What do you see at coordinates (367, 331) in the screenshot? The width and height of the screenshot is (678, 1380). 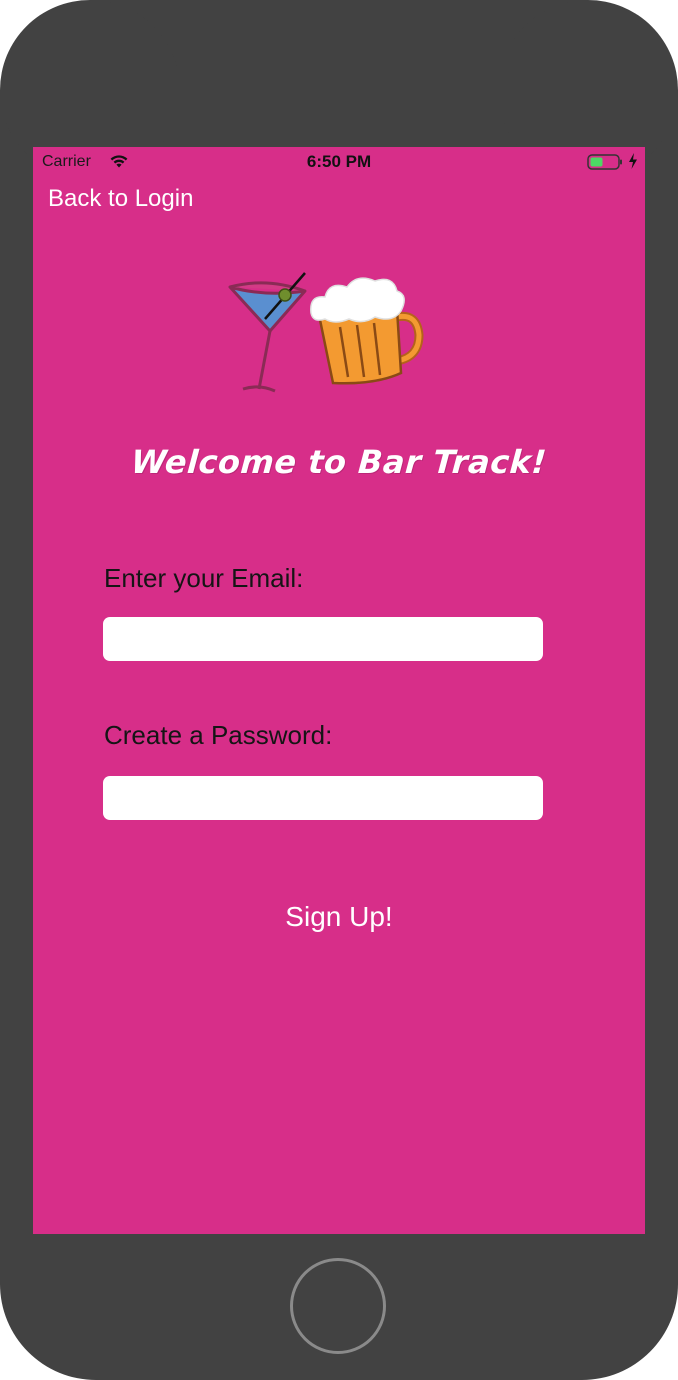 I see `beer-mug-icon` at bounding box center [367, 331].